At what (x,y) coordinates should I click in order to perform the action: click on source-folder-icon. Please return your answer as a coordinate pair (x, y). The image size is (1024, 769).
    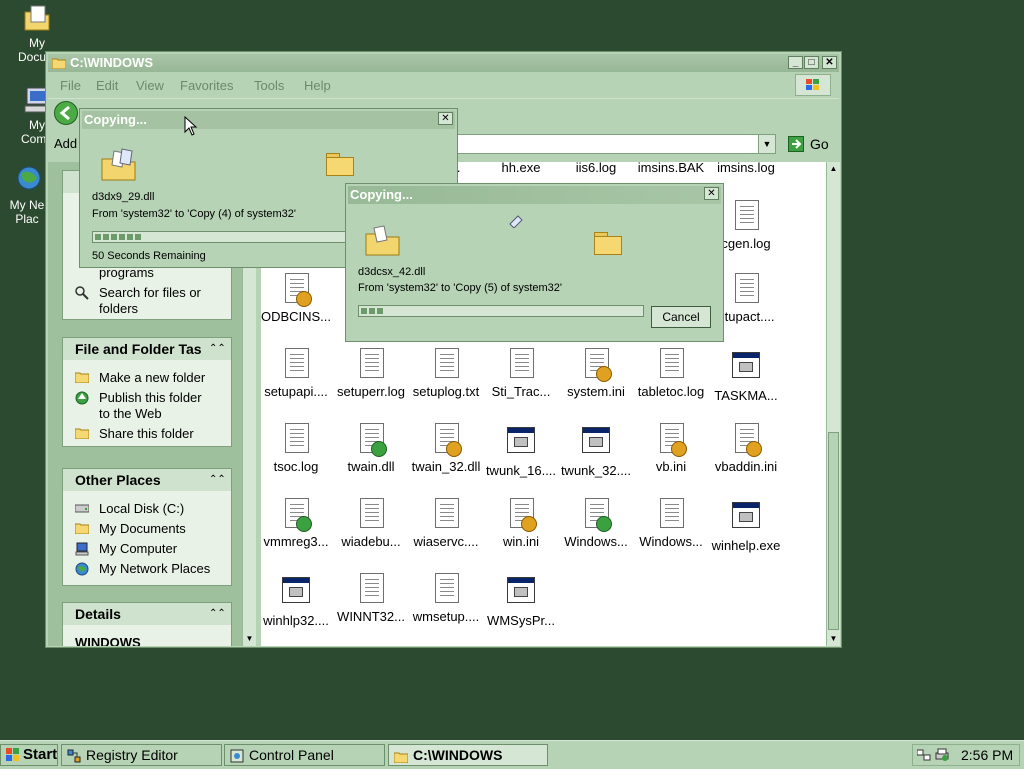
    Looking at the image, I should click on (384, 241).